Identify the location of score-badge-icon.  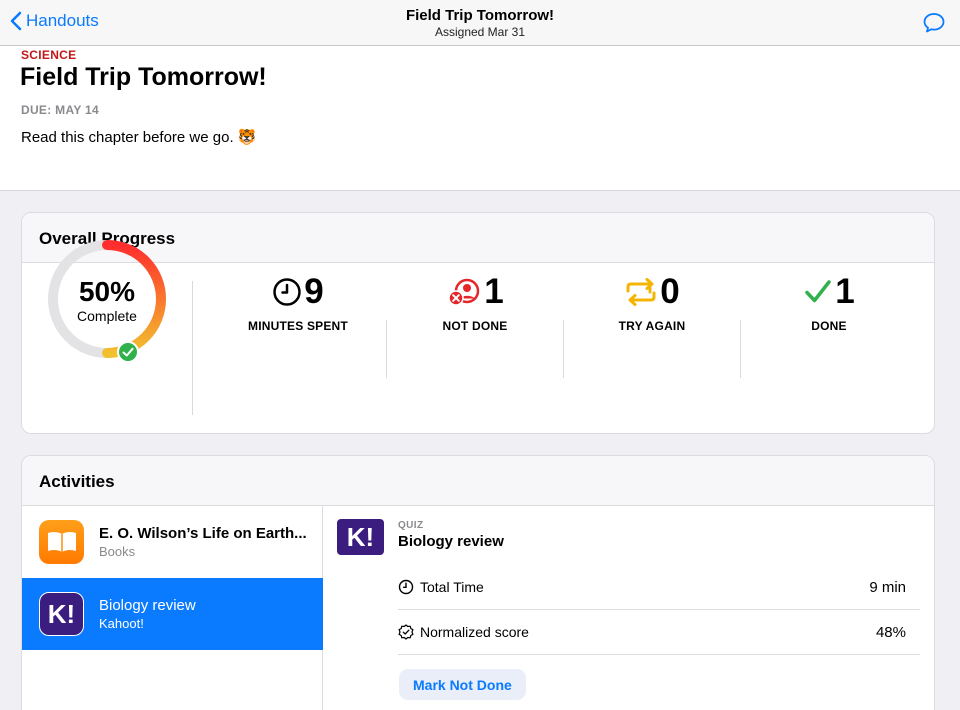
(406, 632).